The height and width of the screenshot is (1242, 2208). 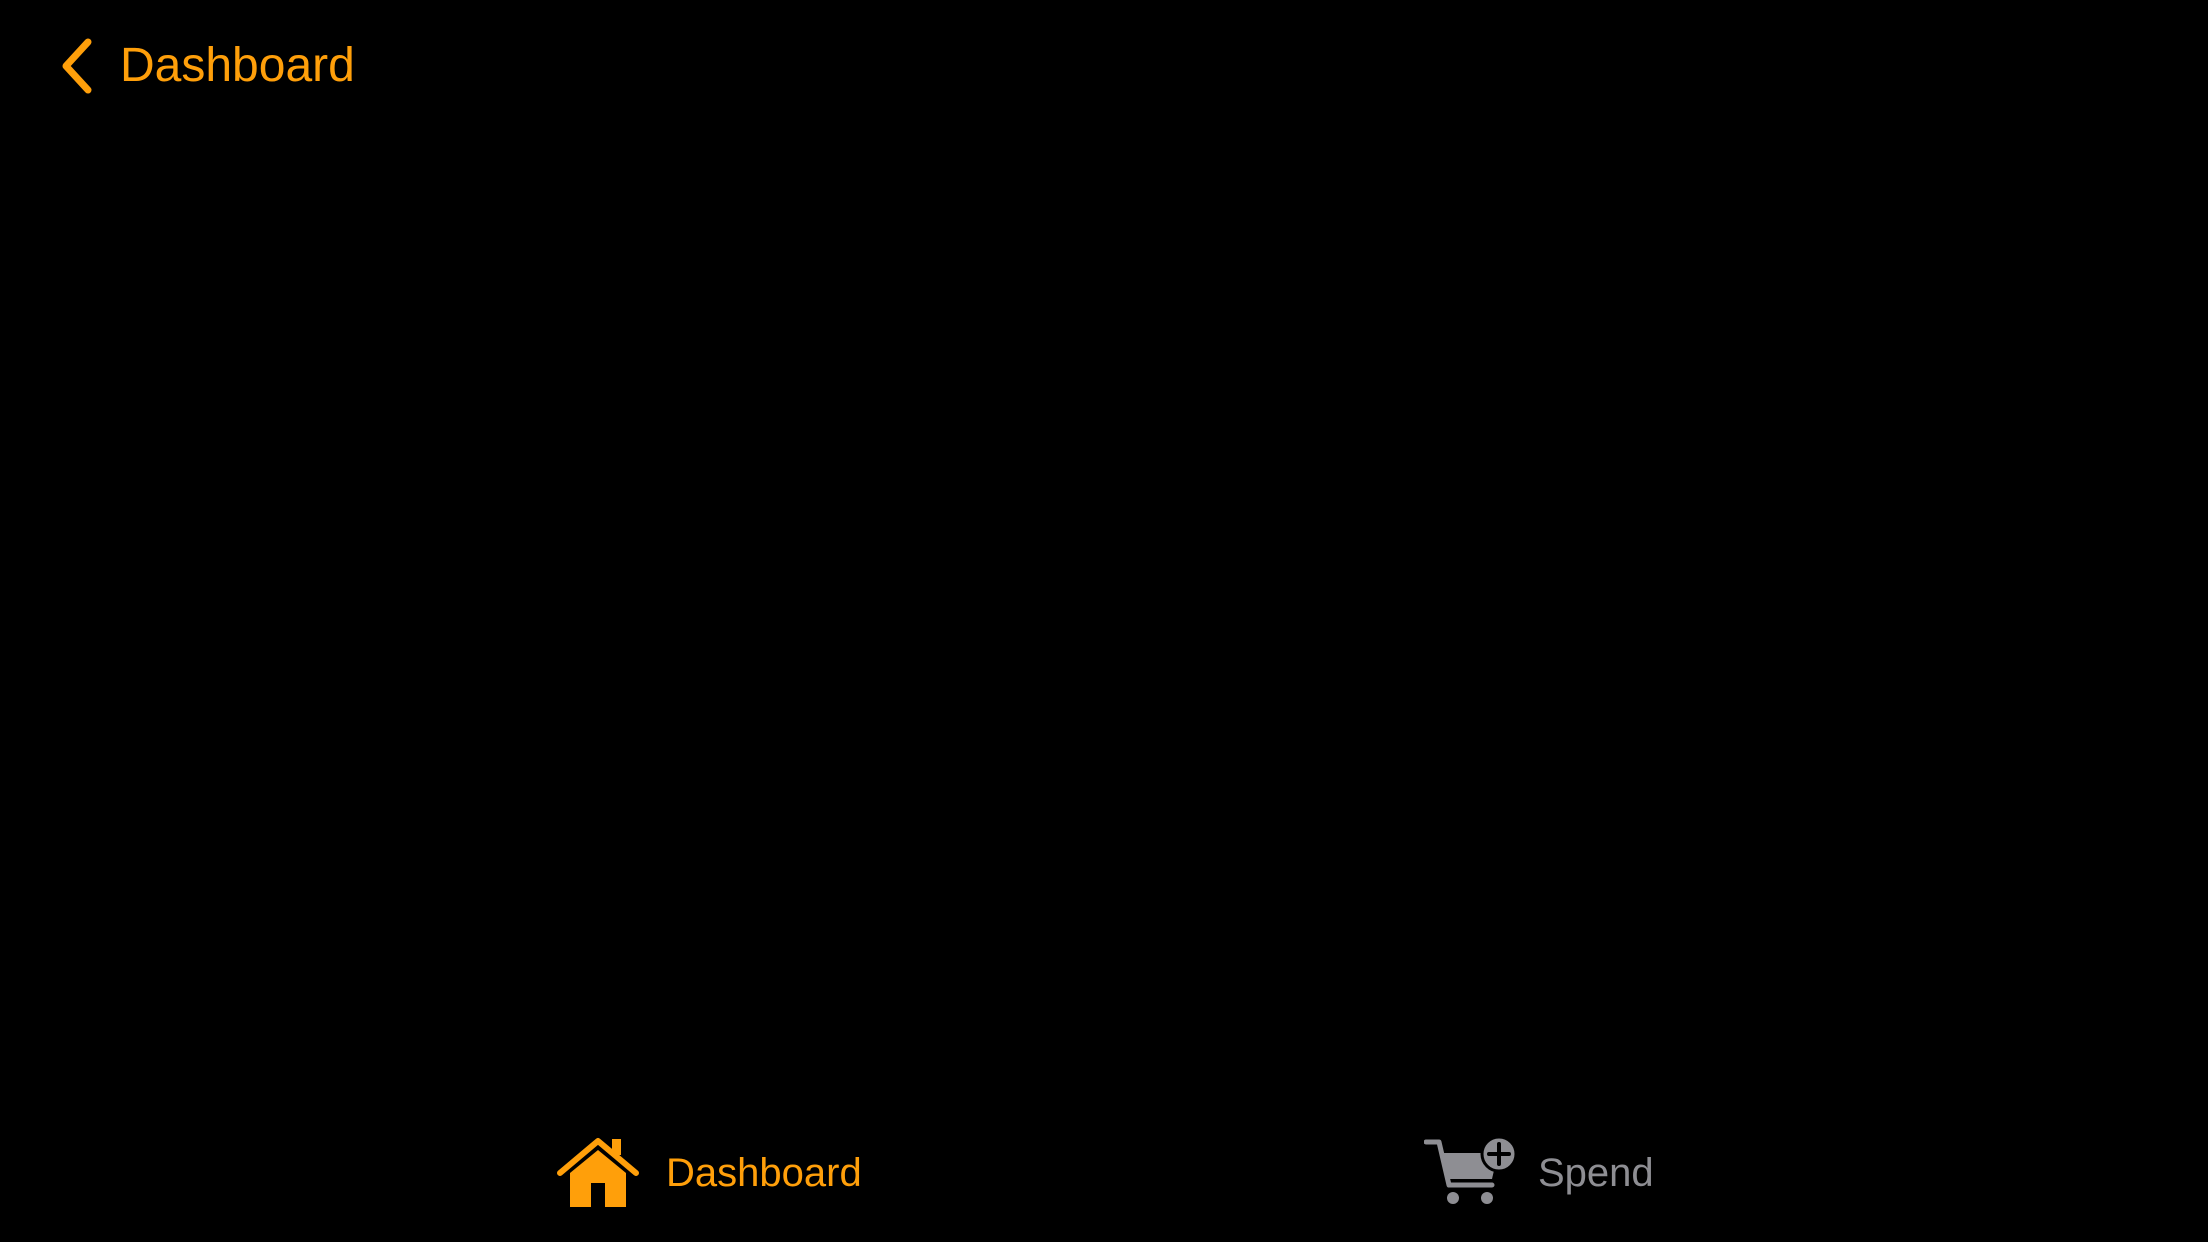 What do you see at coordinates (1596, 1173) in the screenshot?
I see `tab-spend-label: Spend` at bounding box center [1596, 1173].